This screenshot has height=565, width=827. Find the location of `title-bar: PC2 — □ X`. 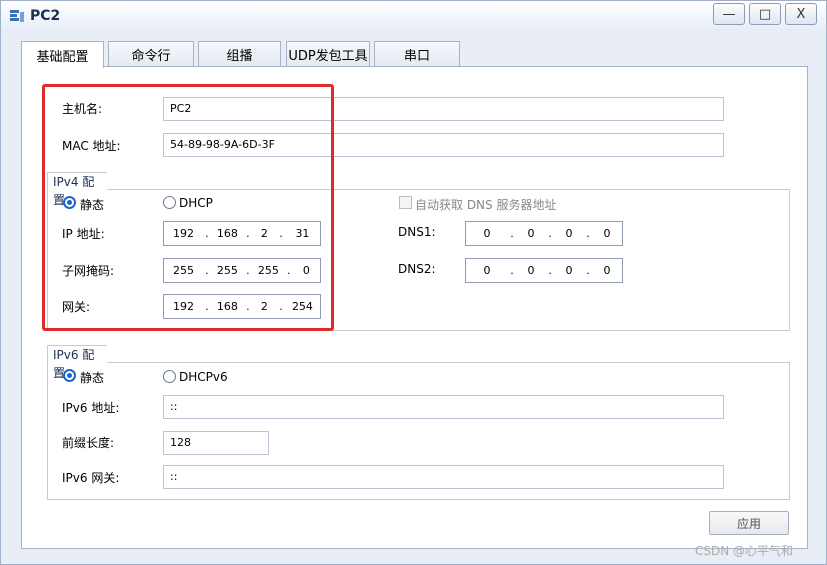

title-bar: PC2 — □ X is located at coordinates (413, 16).